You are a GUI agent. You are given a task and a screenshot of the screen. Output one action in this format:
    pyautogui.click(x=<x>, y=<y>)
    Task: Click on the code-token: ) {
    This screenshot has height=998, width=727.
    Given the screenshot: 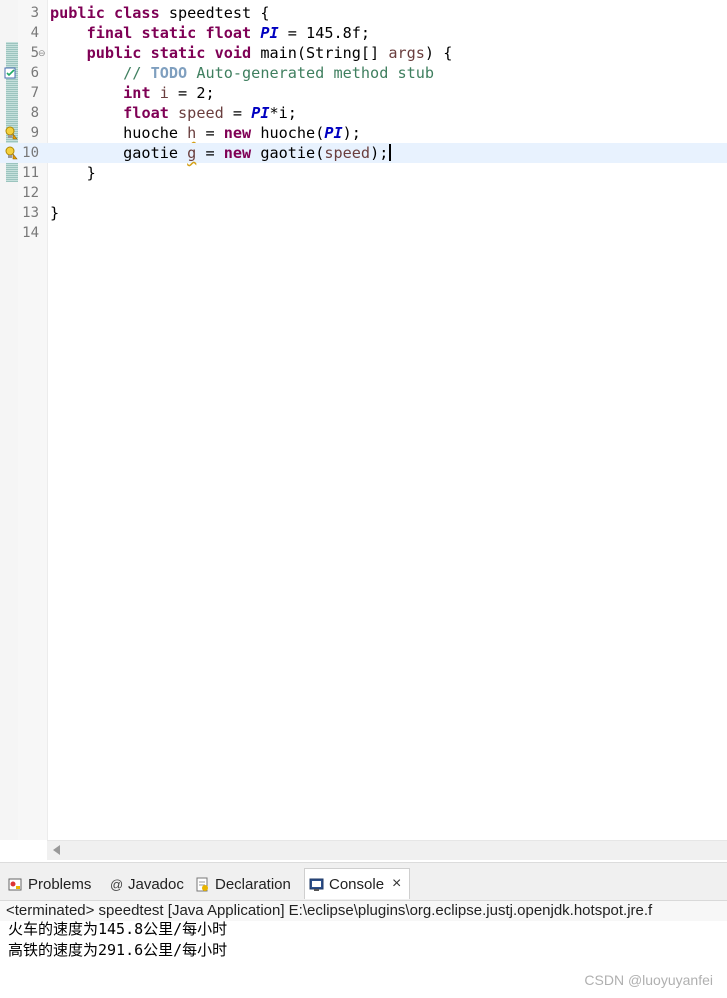 What is the action you would take?
    pyautogui.click(x=438, y=53)
    